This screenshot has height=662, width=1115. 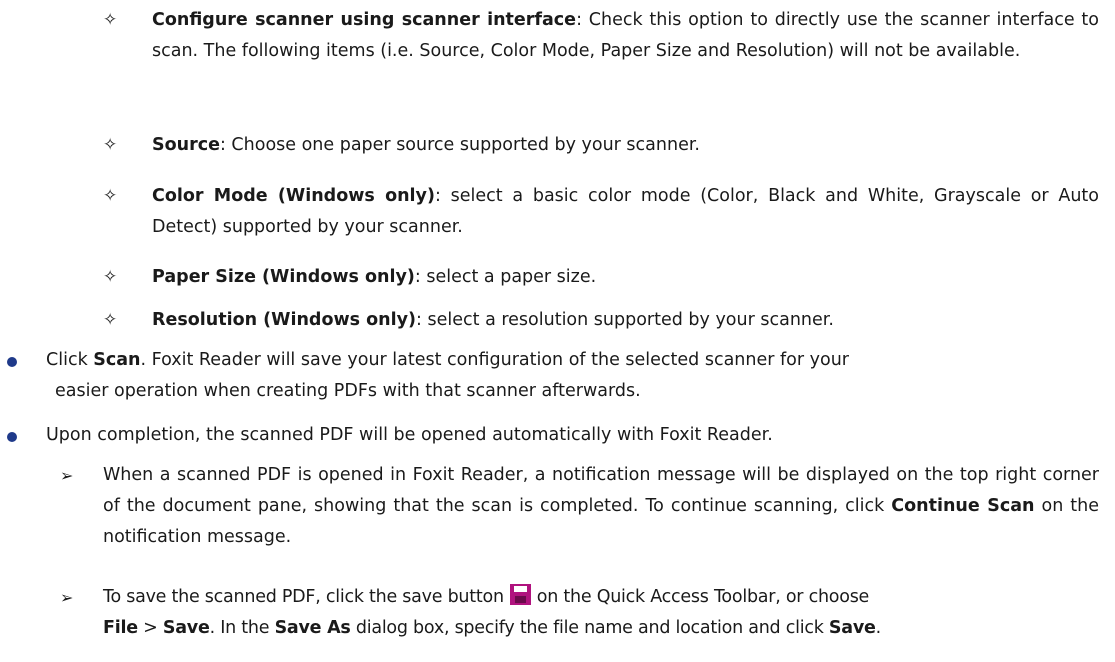 I want to click on file-keyword: File, so click(x=120, y=628).